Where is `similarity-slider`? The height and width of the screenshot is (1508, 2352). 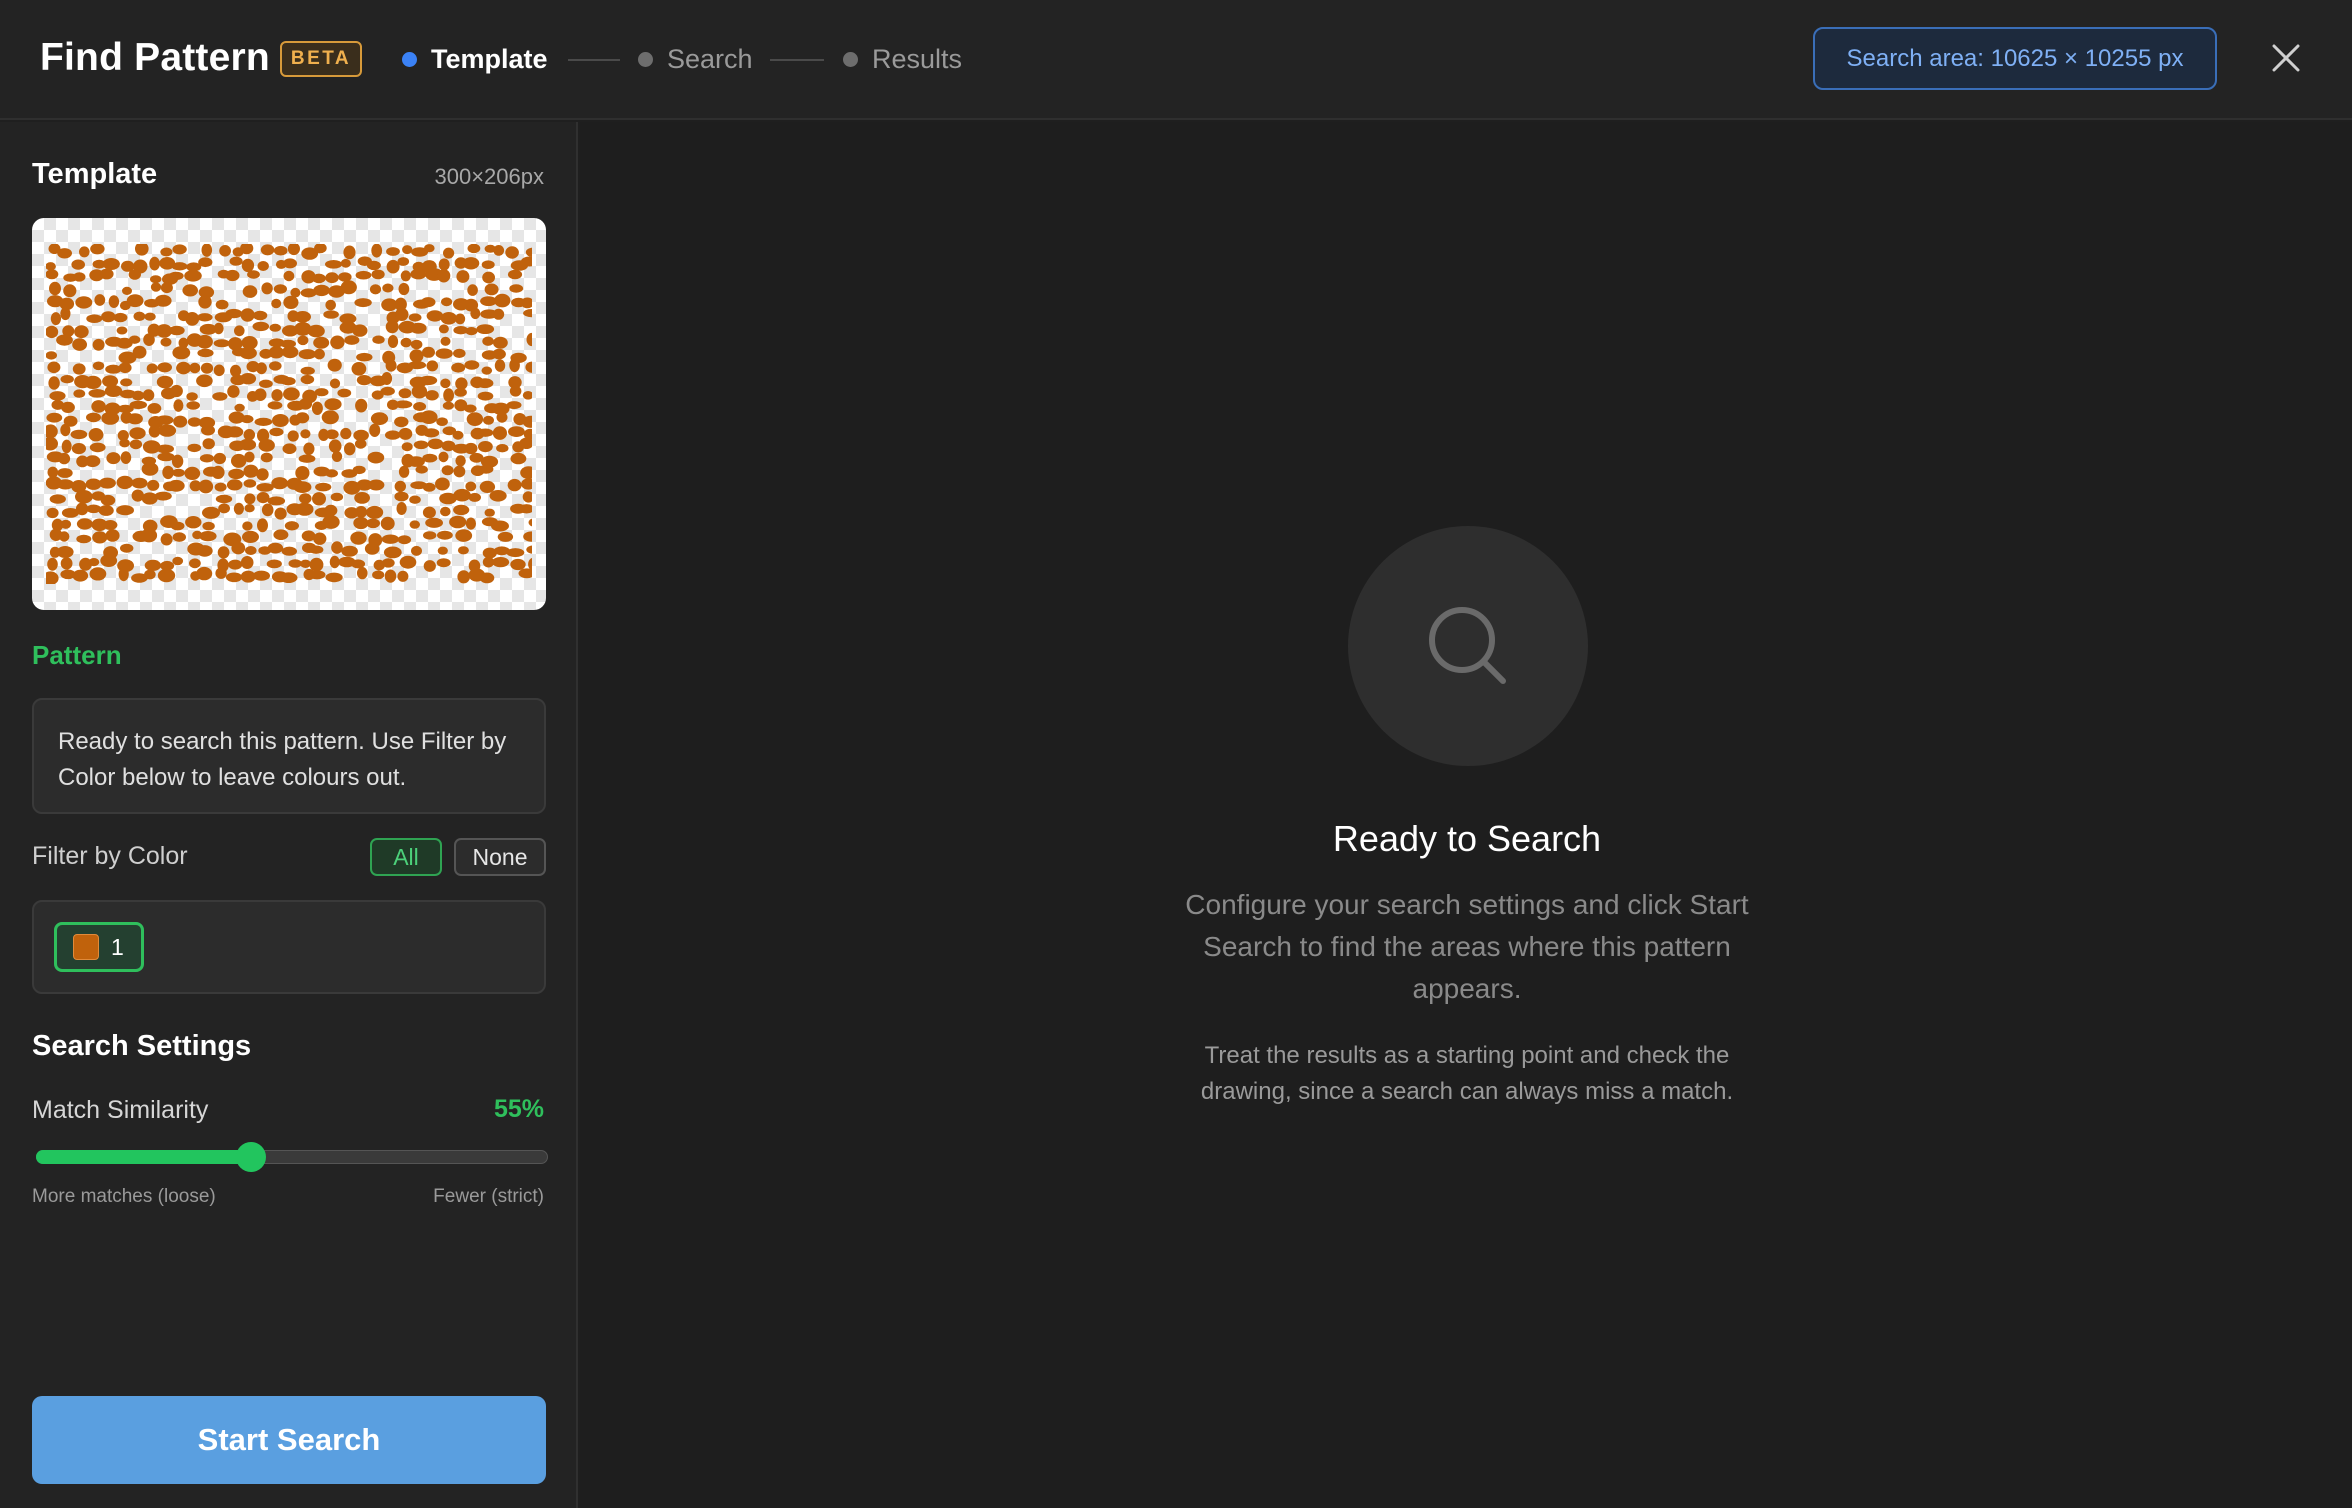 similarity-slider is located at coordinates (292, 1157).